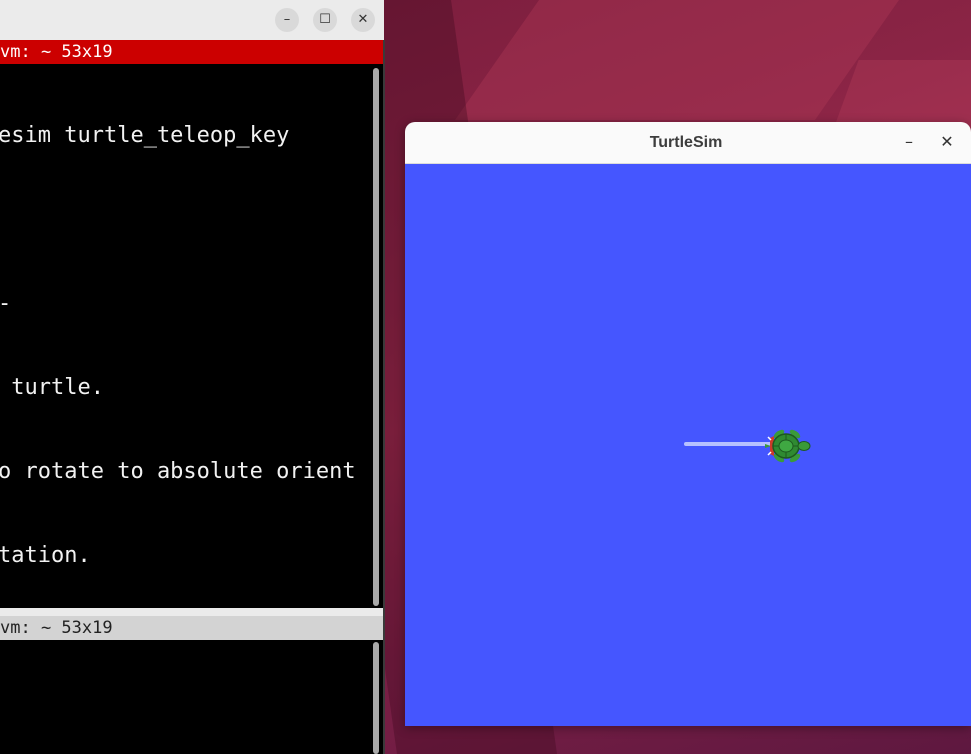  What do you see at coordinates (192, 52) in the screenshot?
I see `terminal-pane-title-active: vm: ~ 53x19` at bounding box center [192, 52].